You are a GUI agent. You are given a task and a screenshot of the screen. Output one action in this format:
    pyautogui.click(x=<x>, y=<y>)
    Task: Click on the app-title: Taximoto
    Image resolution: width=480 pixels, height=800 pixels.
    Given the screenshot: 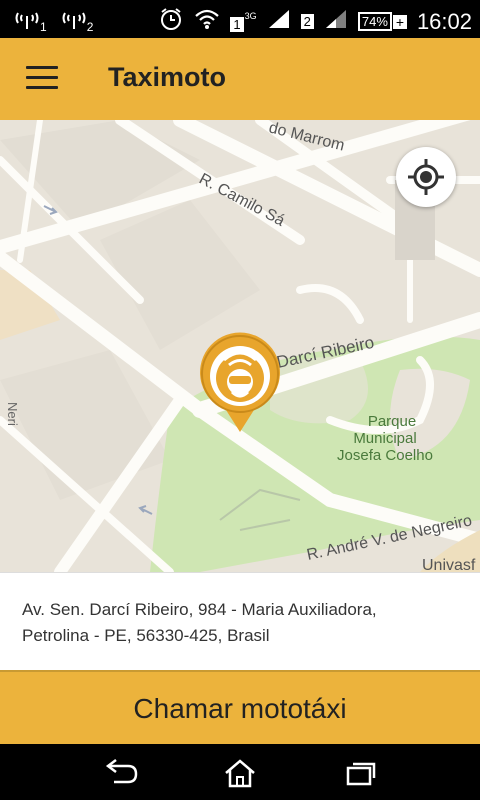 What is the action you would take?
    pyautogui.click(x=167, y=77)
    